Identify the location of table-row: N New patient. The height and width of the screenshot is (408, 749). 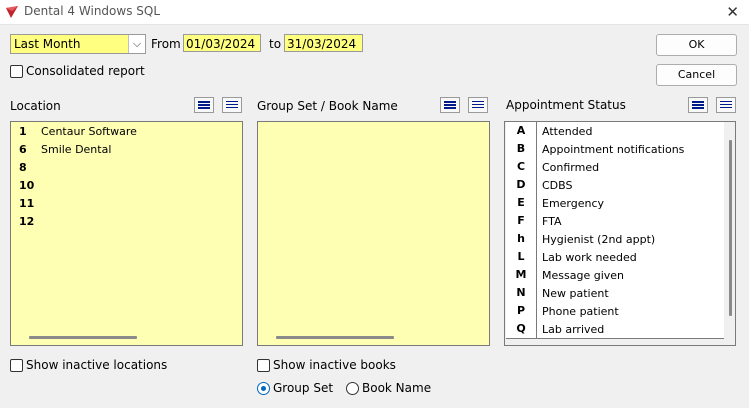
(615, 293).